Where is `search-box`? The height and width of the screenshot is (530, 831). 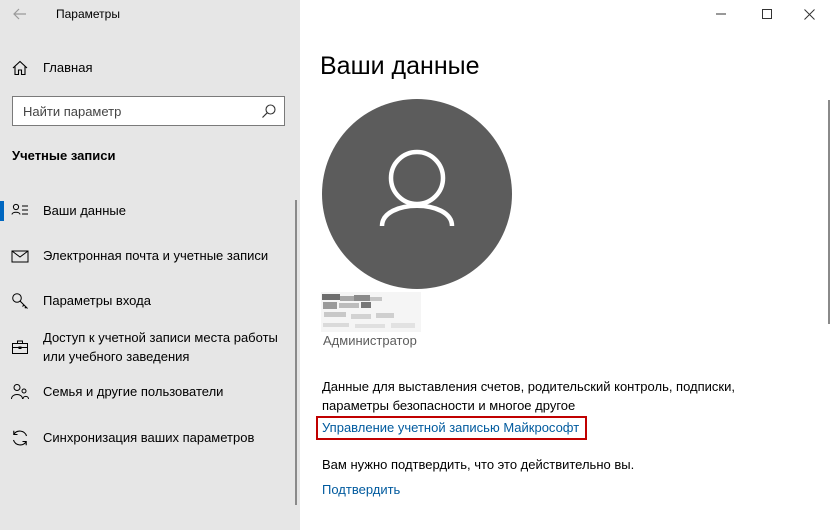
search-box is located at coordinates (148, 111).